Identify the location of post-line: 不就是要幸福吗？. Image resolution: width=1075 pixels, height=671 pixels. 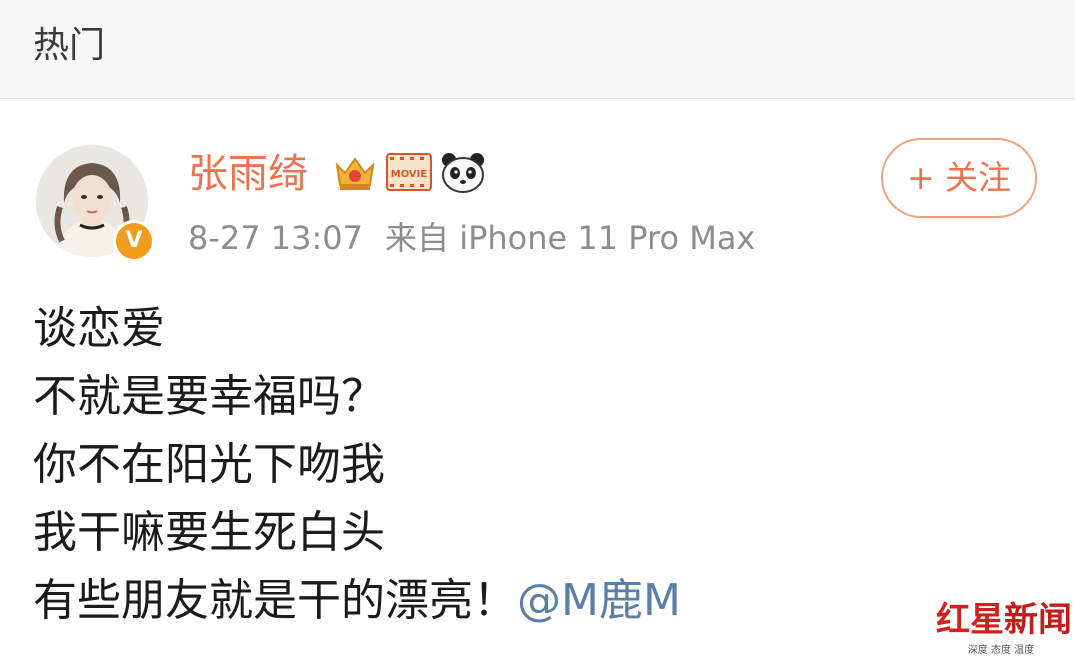
(209, 396).